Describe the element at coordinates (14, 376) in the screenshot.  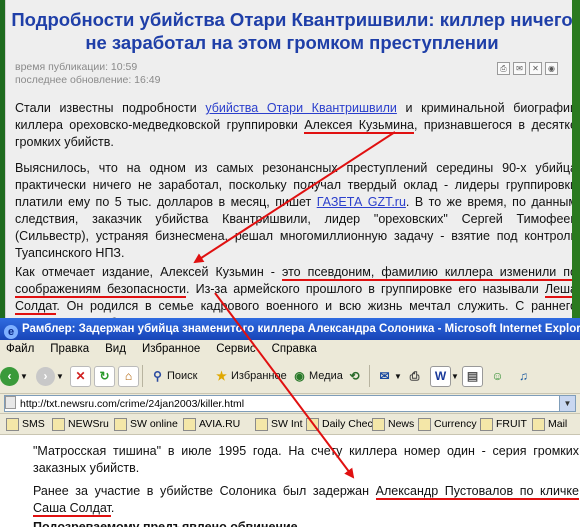
I see `back-button: ‹ ▼` at that location.